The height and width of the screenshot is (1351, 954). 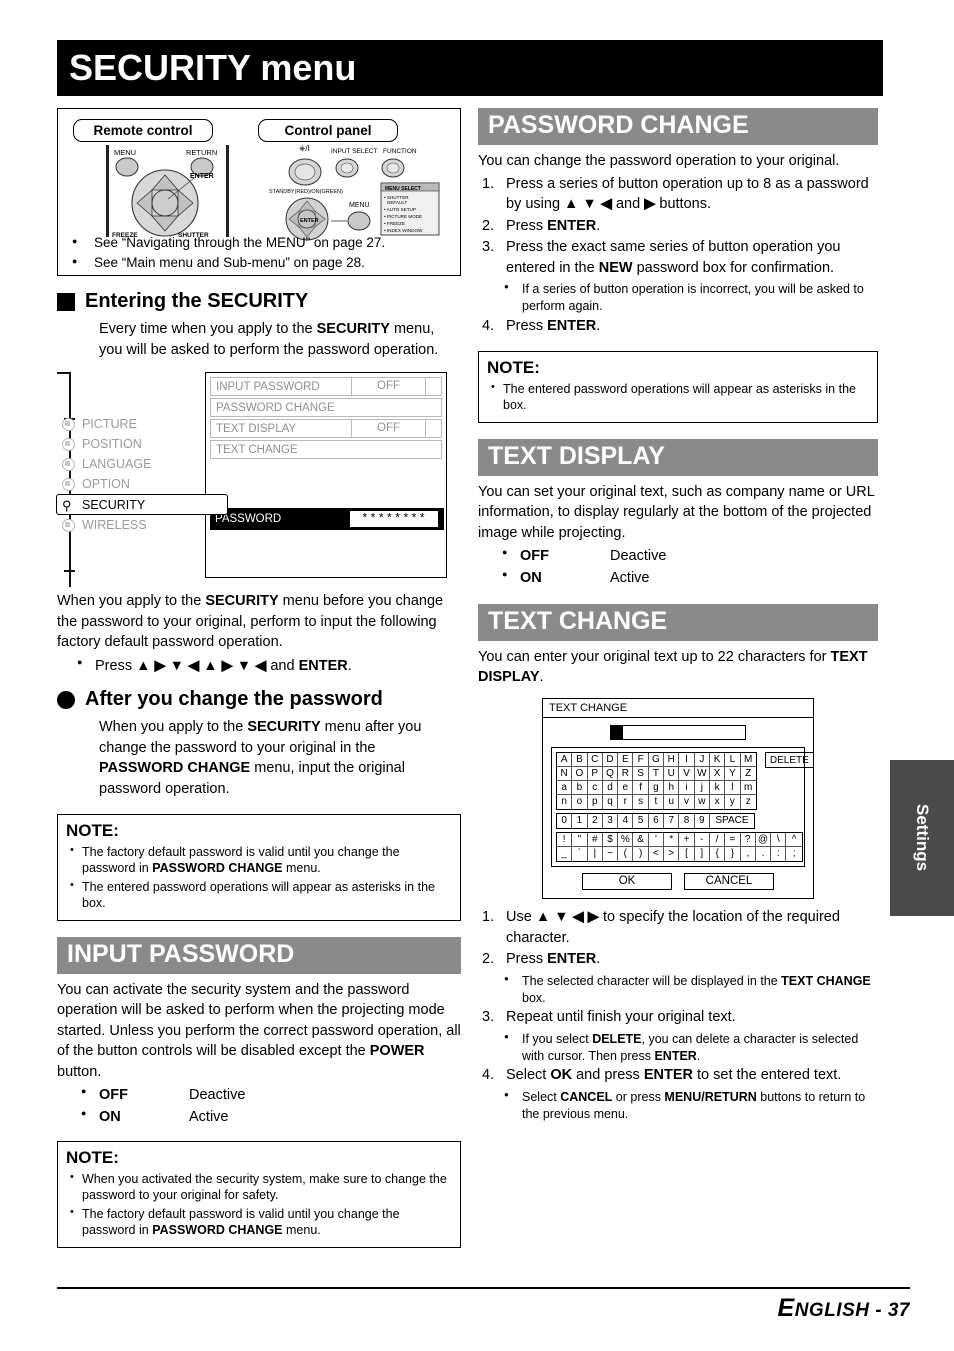 I want to click on keyboard-key: ?, so click(x=748, y=840).